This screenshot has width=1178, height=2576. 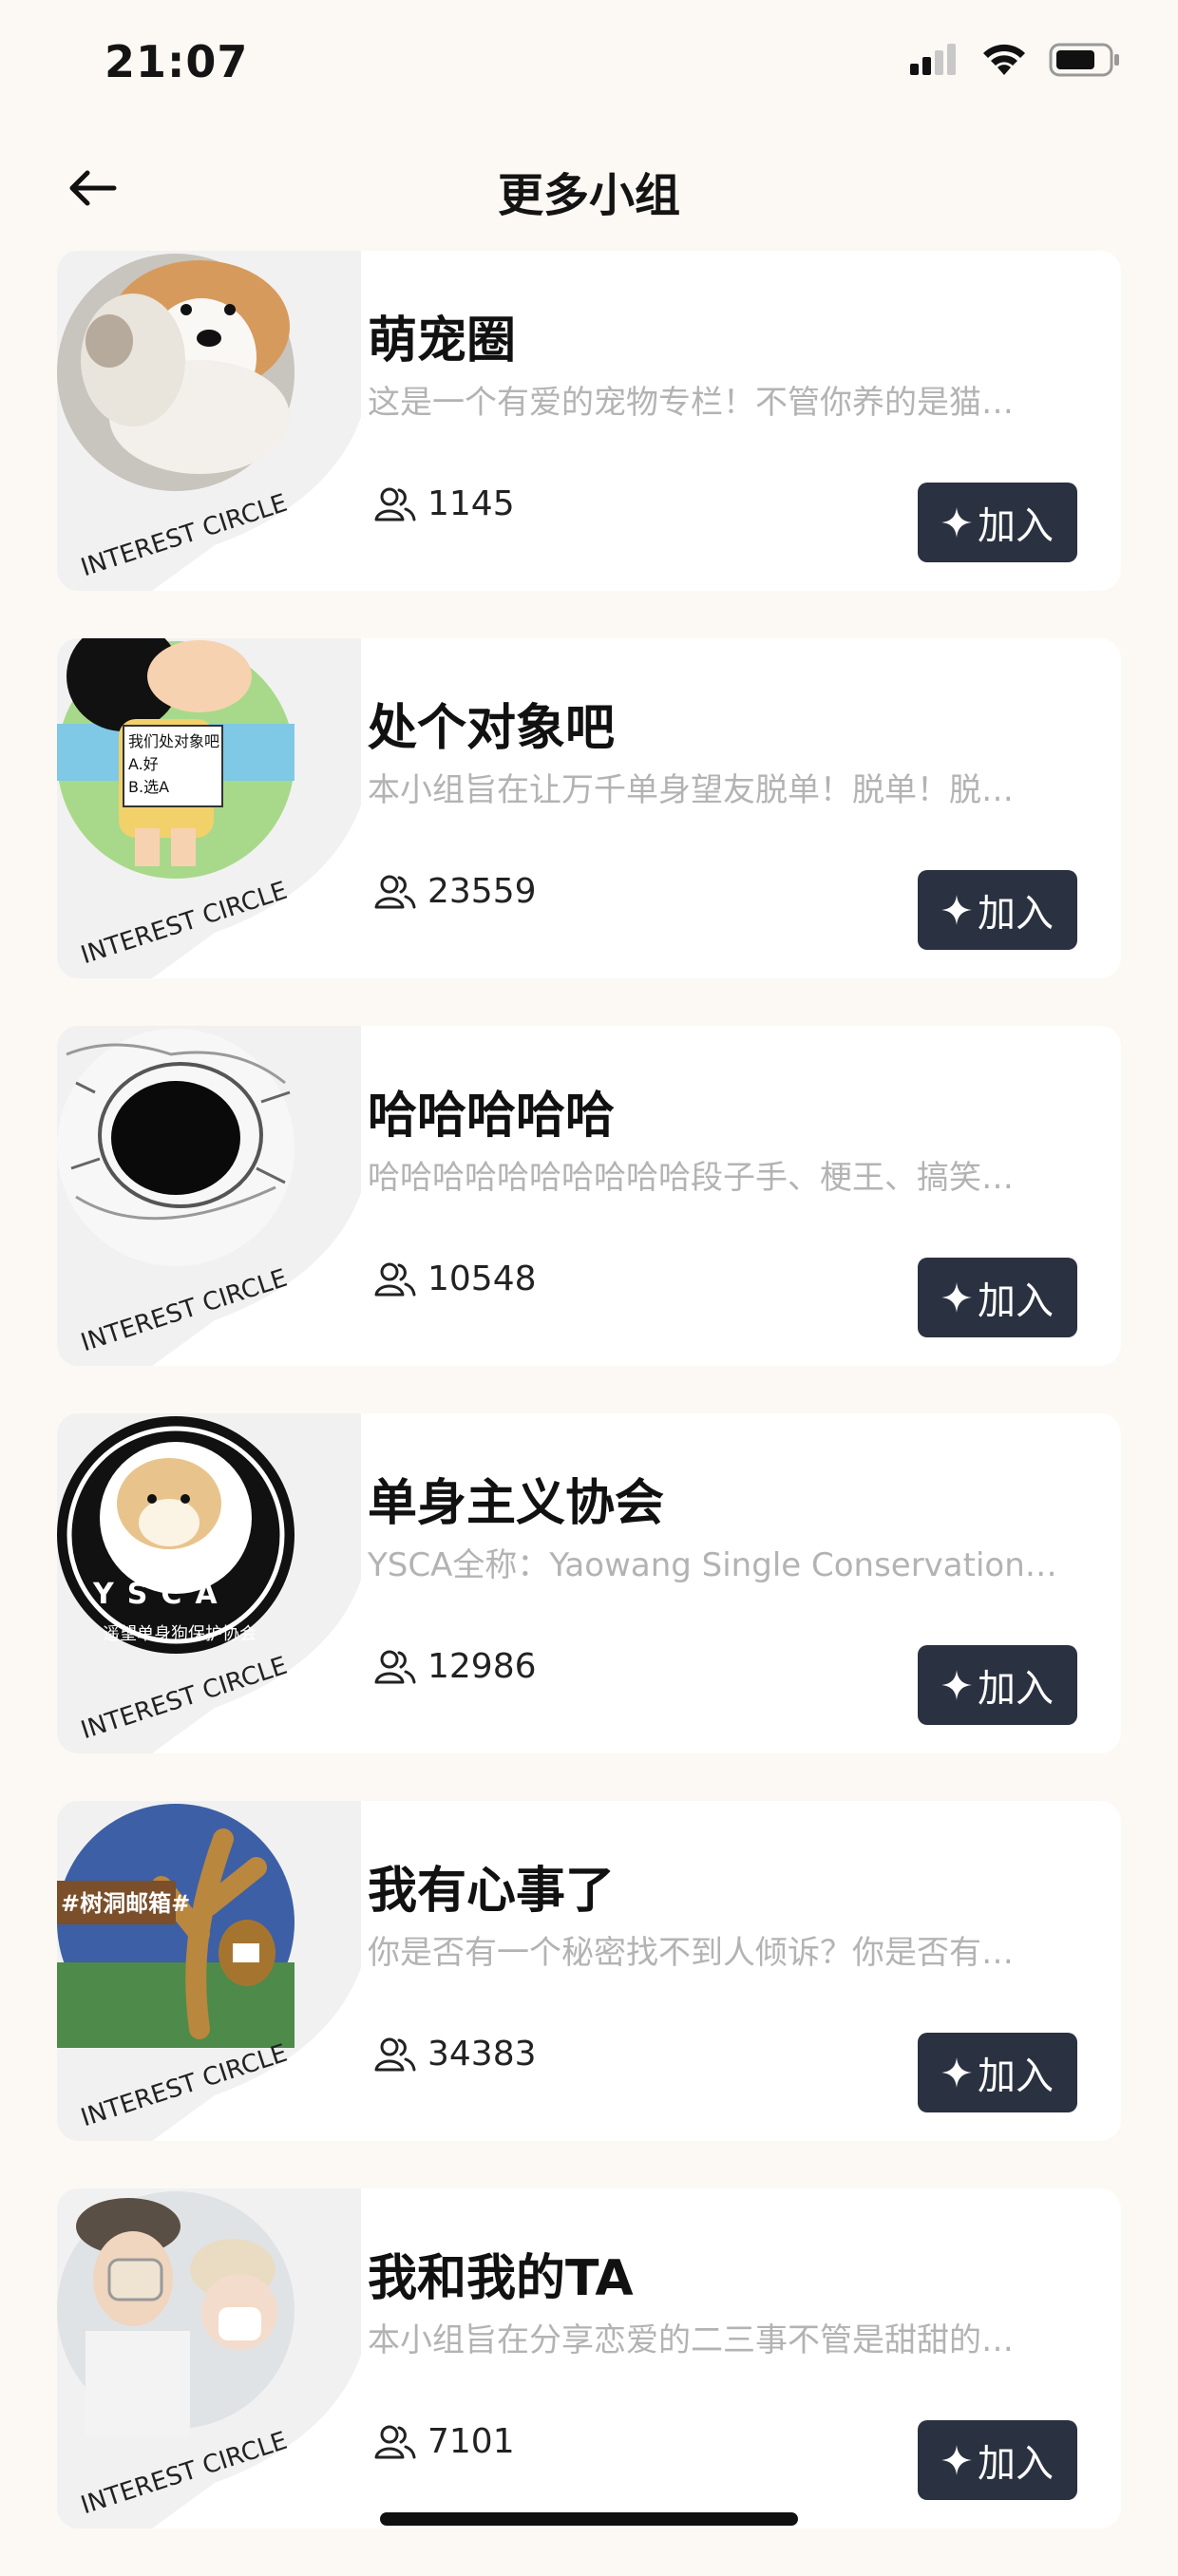 I want to click on member-count: 34383, so click(x=482, y=2054).